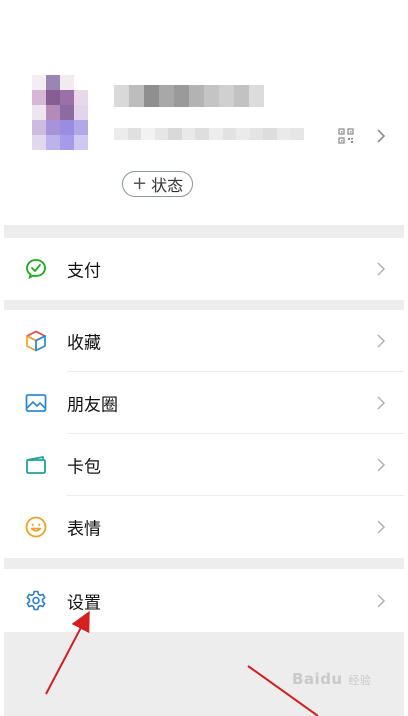  Describe the element at coordinates (36, 341) in the screenshot. I see `cube-icon` at that location.